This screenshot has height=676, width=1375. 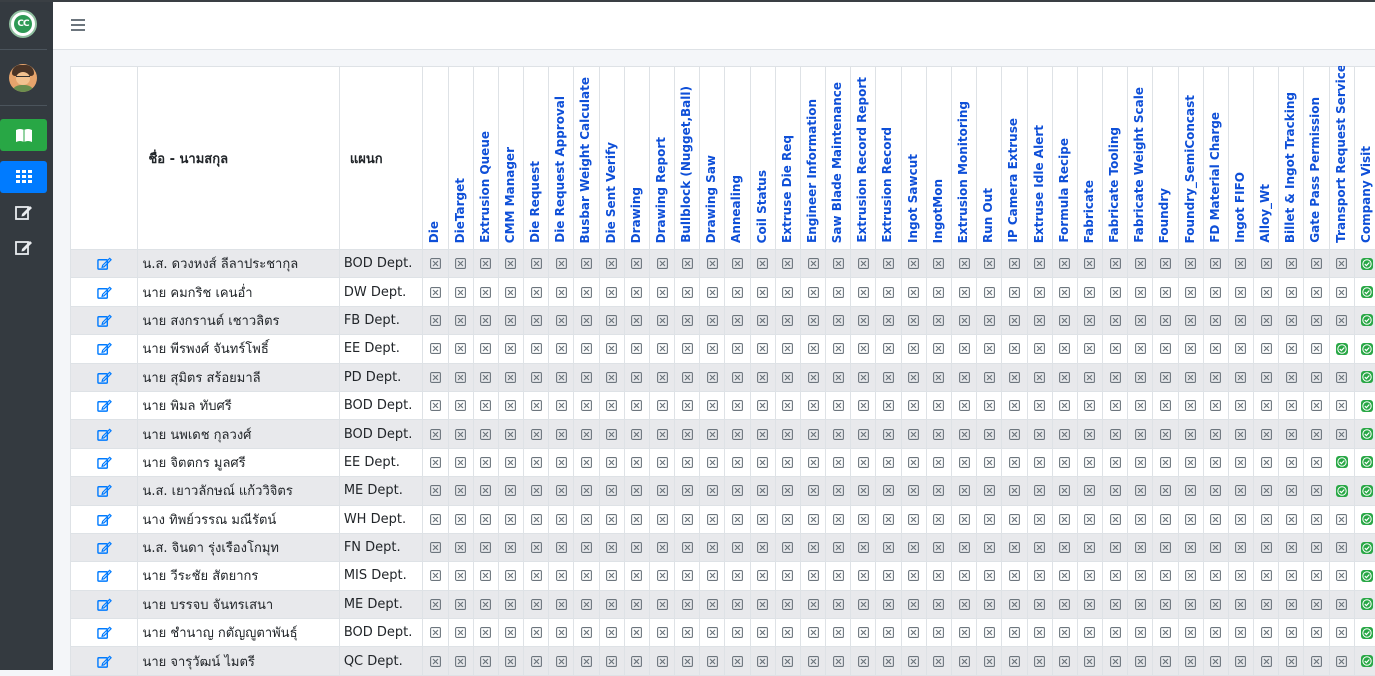 What do you see at coordinates (1265, 213) in the screenshot?
I see `permission-column-link: Alloy_Wt` at bounding box center [1265, 213].